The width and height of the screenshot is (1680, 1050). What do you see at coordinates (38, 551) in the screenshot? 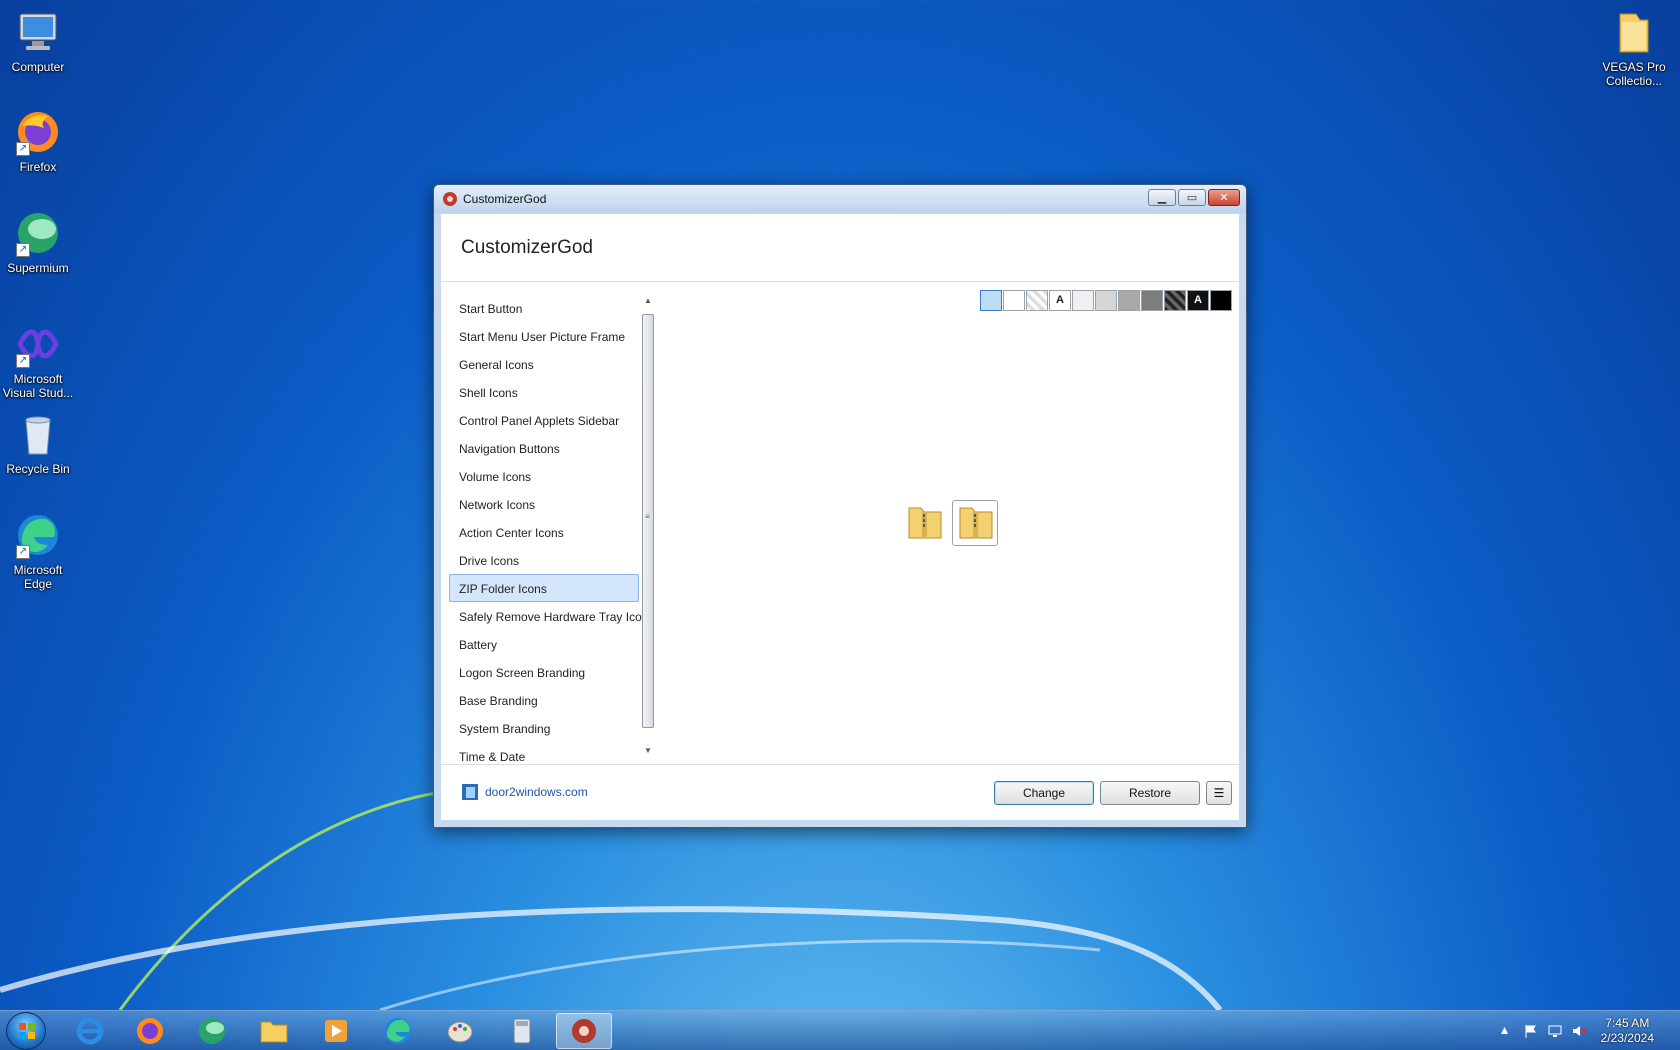
I see `desktop-icon-edge: ↗ Microsoft Edge` at bounding box center [38, 551].